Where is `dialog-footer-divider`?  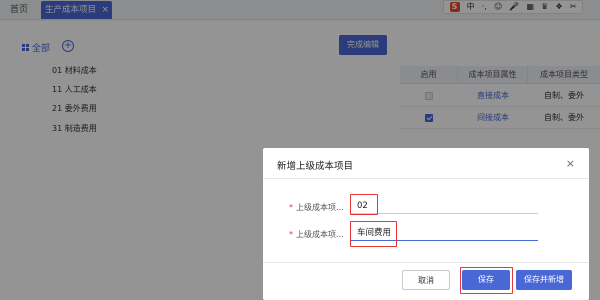 dialog-footer-divider is located at coordinates (426, 262).